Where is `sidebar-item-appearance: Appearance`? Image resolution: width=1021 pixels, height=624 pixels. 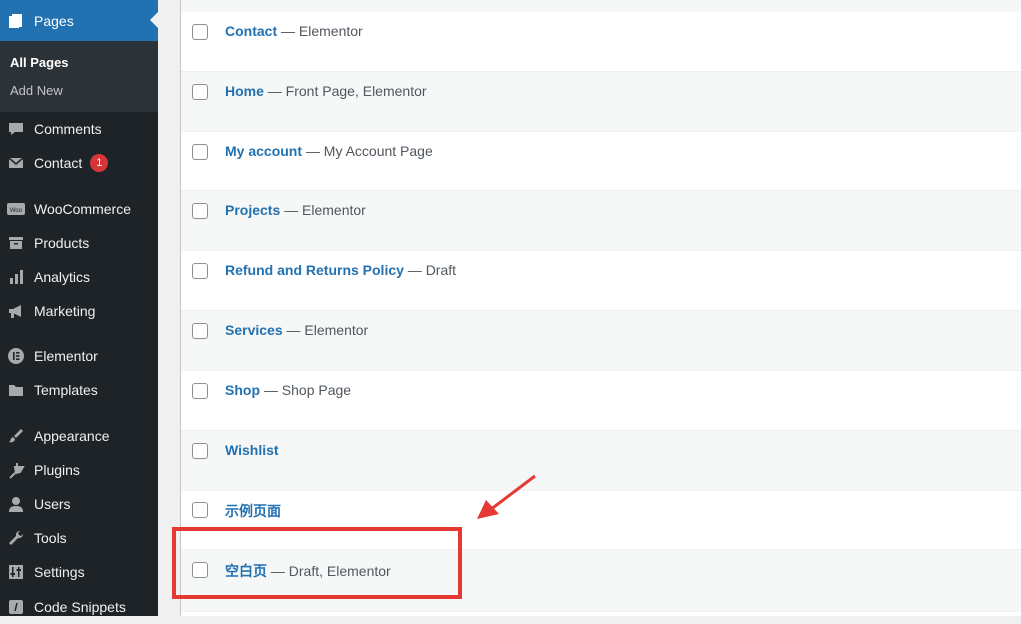
sidebar-item-appearance: Appearance is located at coordinates (79, 436).